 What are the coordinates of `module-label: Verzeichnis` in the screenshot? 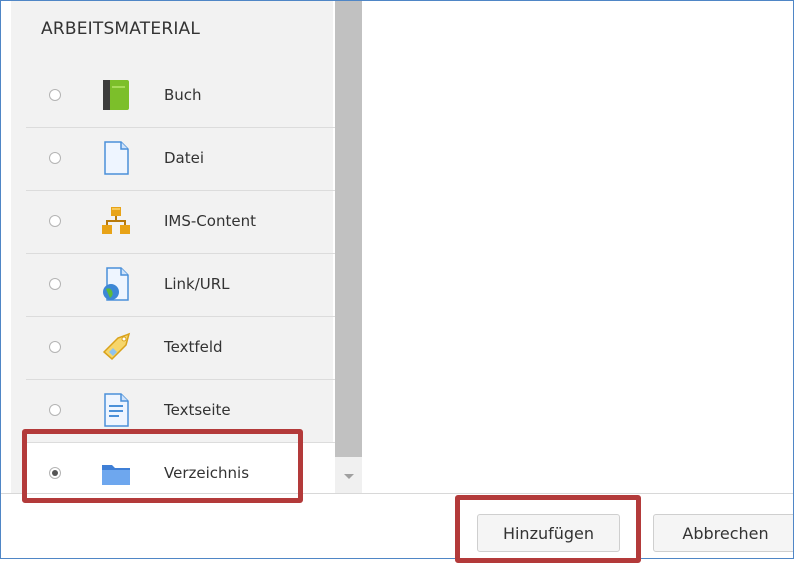 It's located at (207, 473).